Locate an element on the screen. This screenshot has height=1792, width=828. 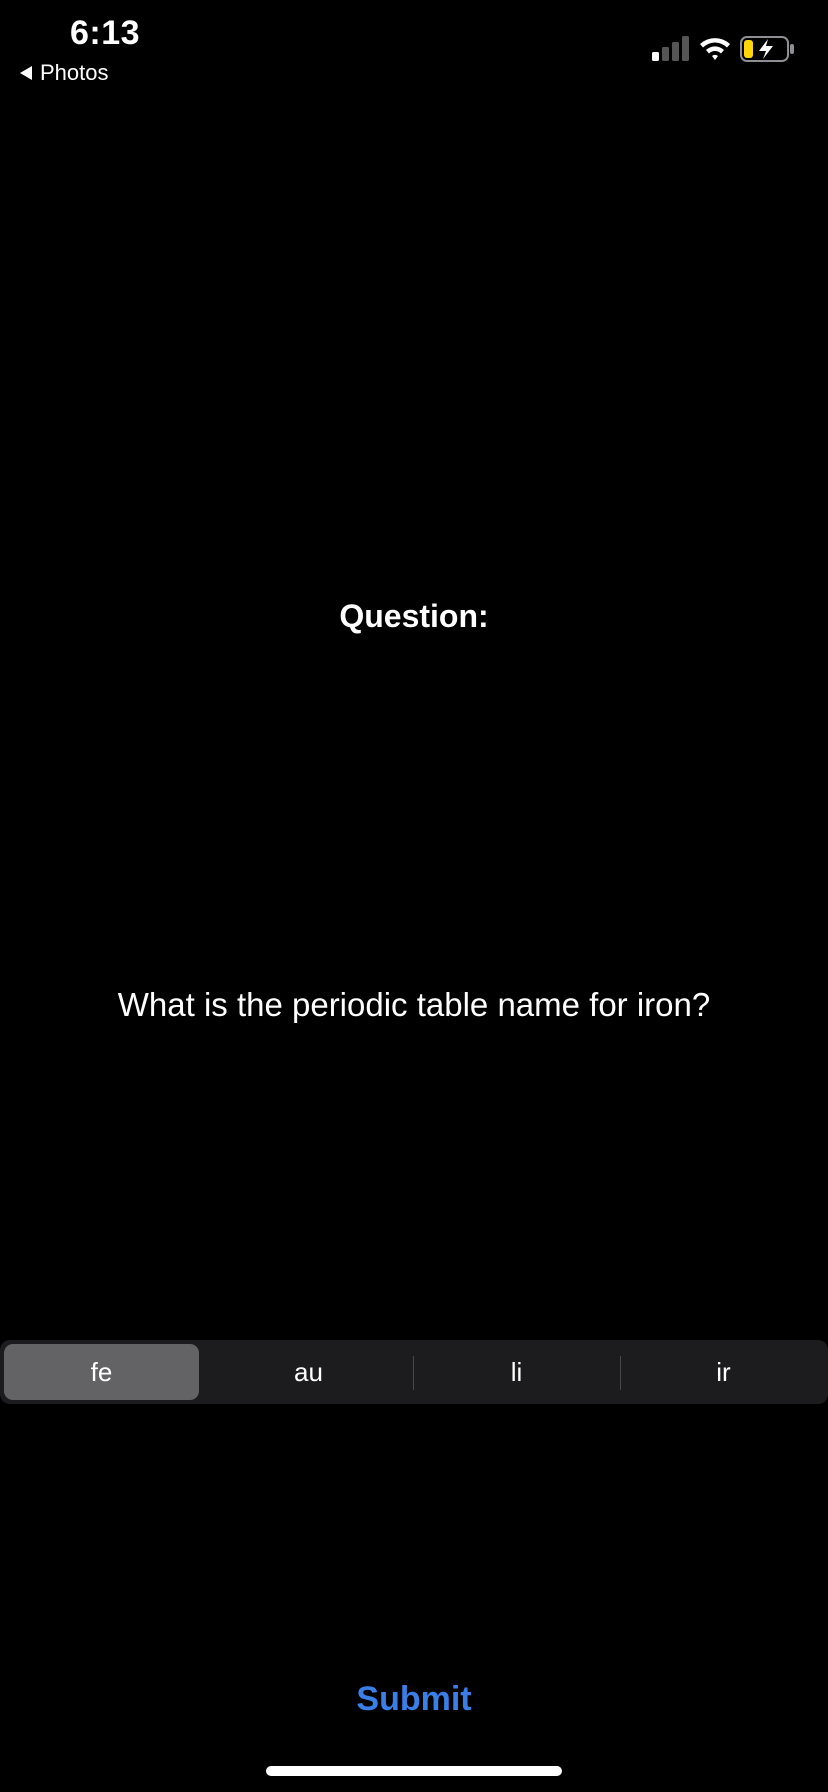
option-ir: ir is located at coordinates (723, 1372).